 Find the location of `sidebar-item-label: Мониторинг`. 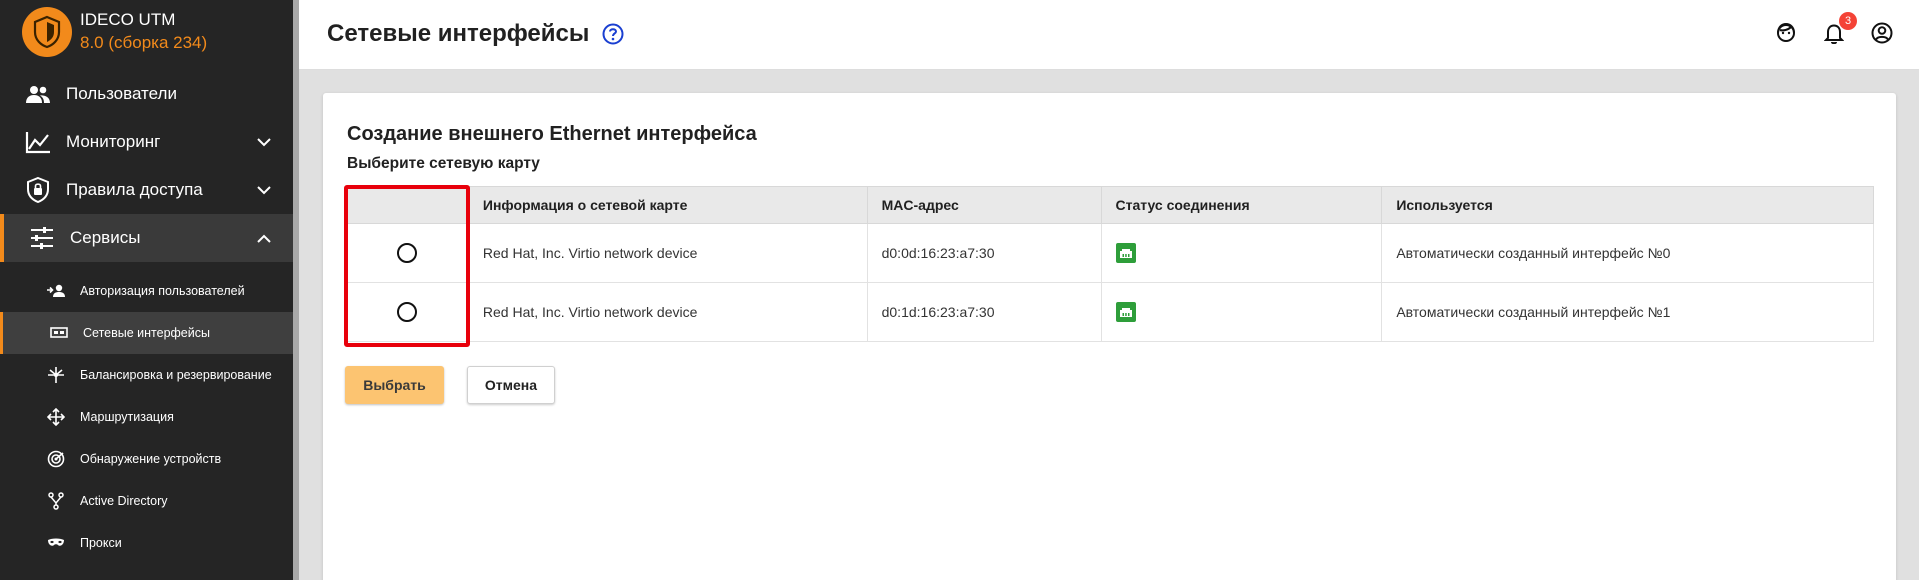

sidebar-item-label: Мониторинг is located at coordinates (113, 141).